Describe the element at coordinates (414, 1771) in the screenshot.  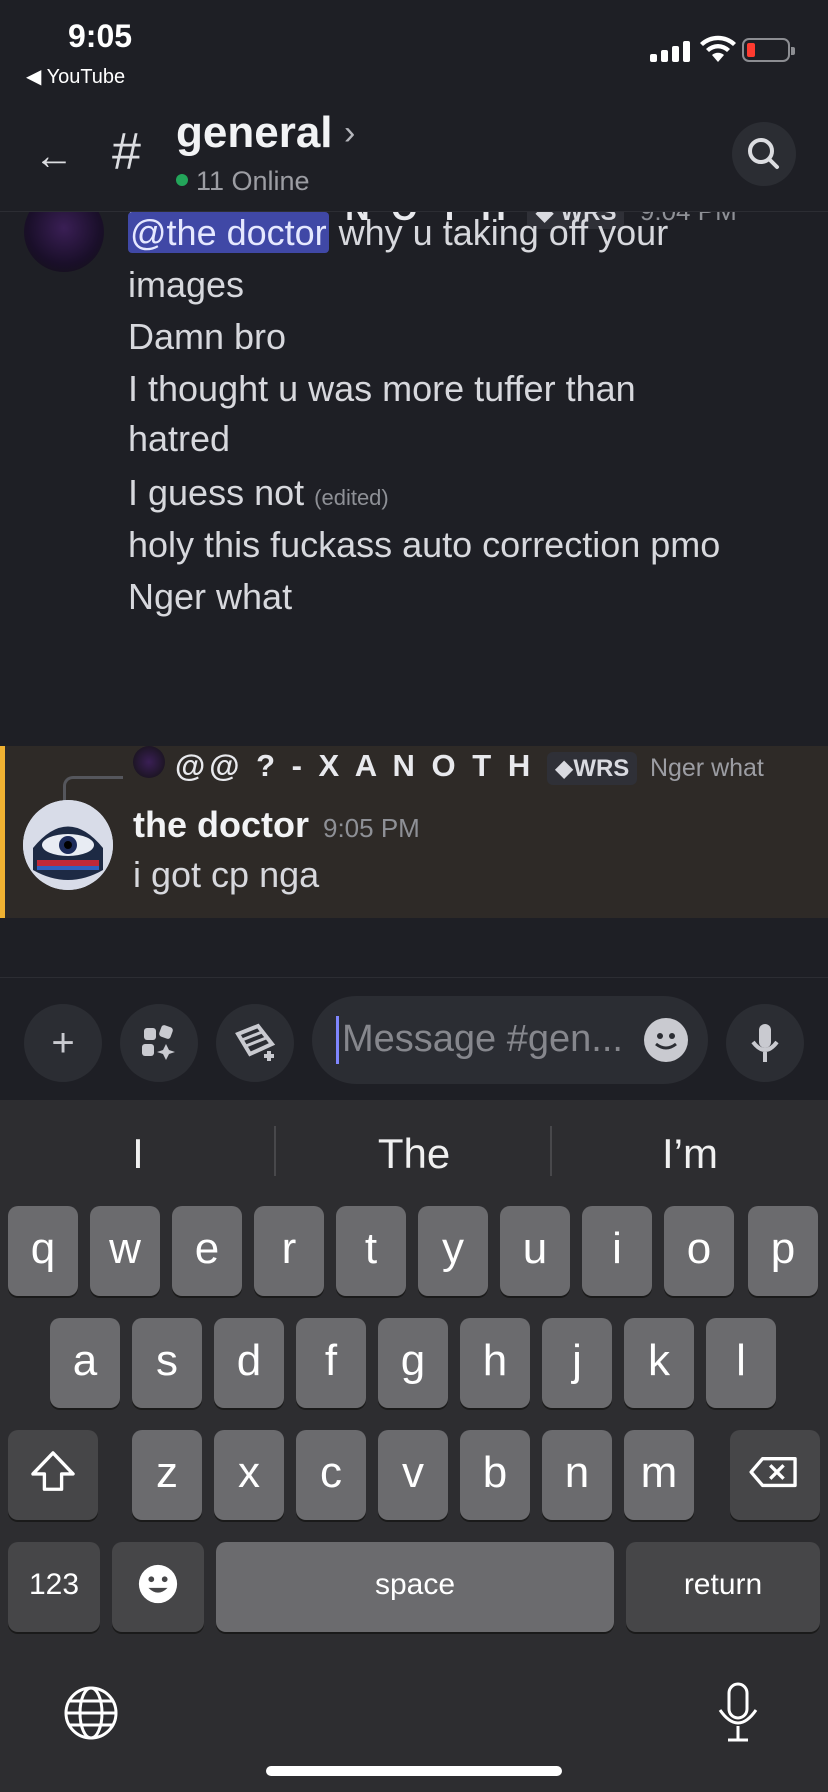
I see `home-indicator` at that location.